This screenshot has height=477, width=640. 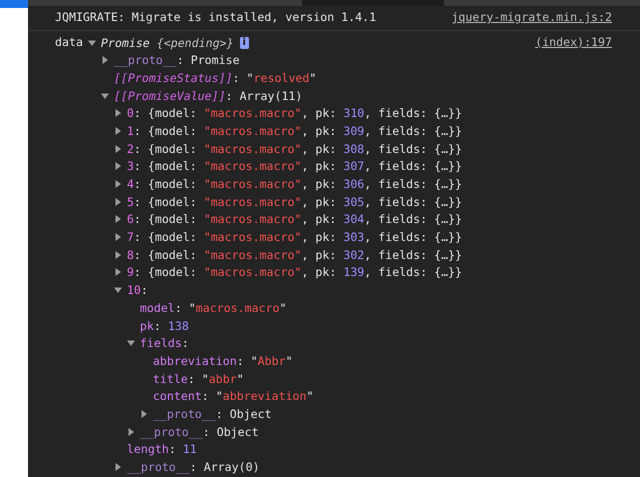 What do you see at coordinates (182, 449) in the screenshot?
I see `property-value: : 11` at bounding box center [182, 449].